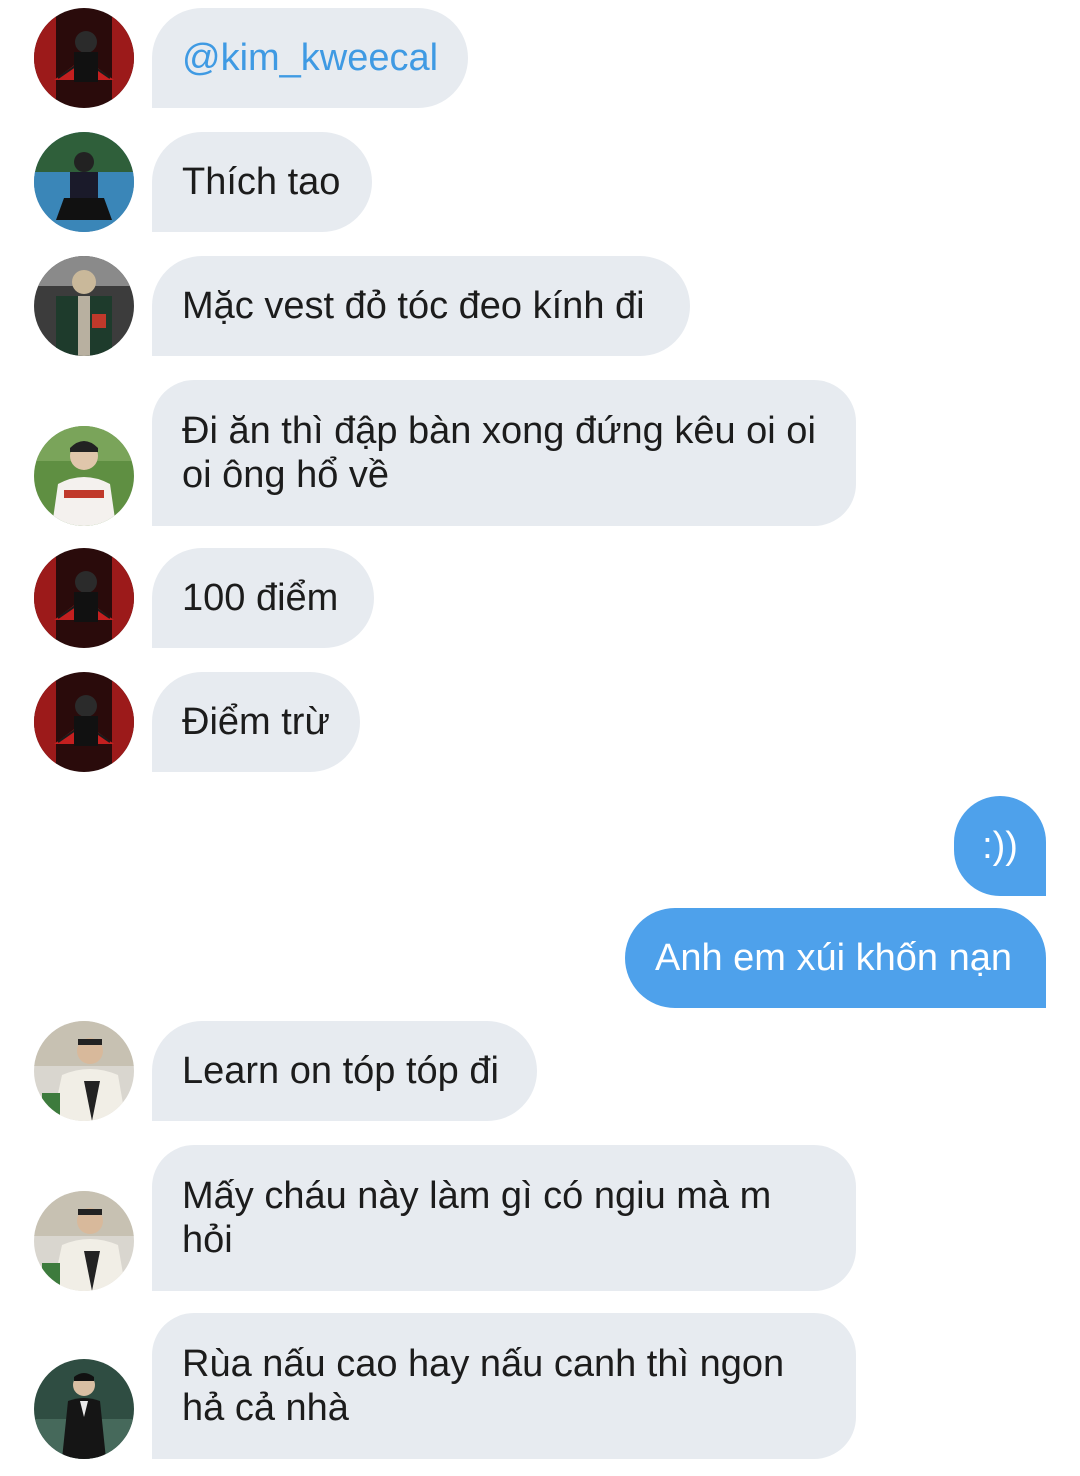 The height and width of the screenshot is (1476, 1080). I want to click on message-row: Thích tao, so click(540, 182).